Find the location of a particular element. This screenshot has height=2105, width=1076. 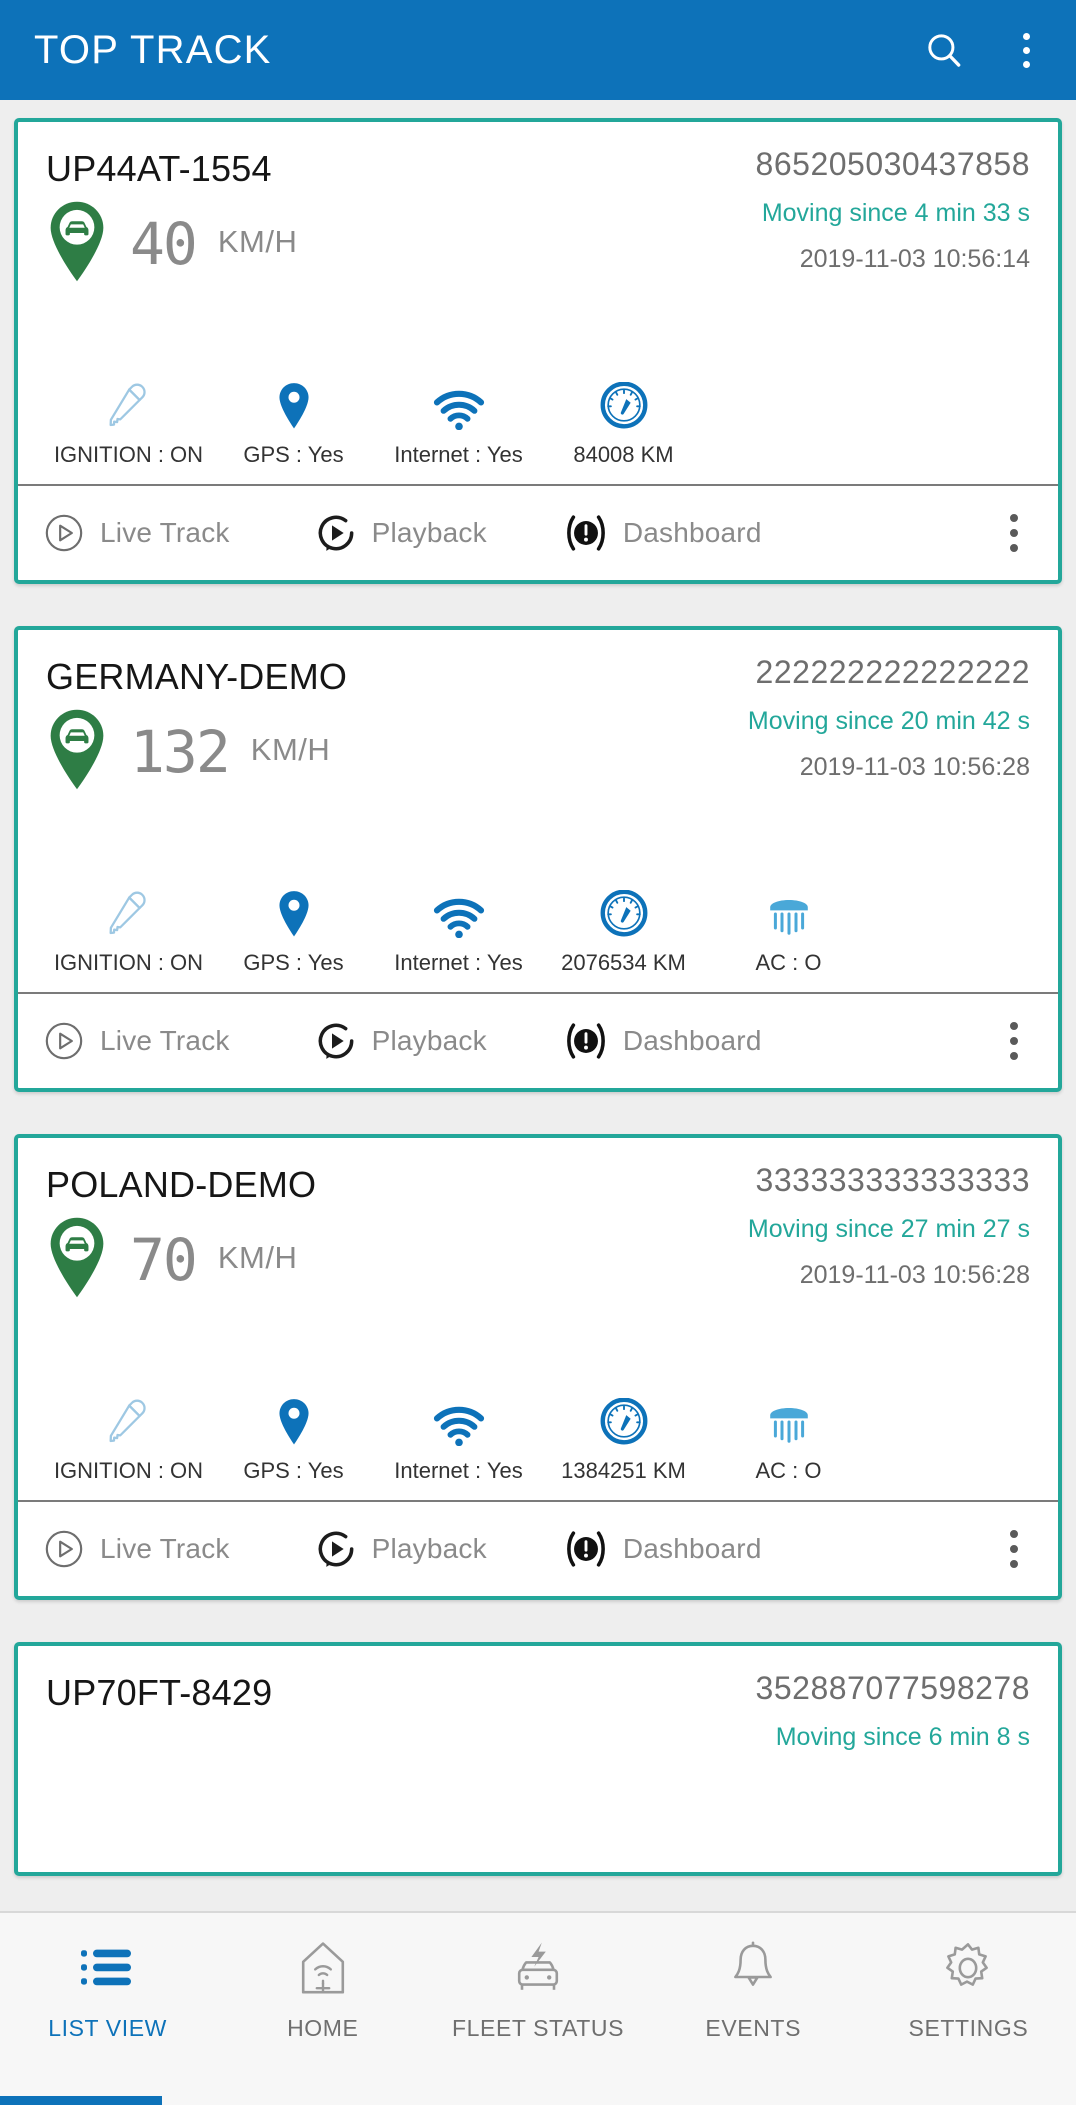

status-label: AC : O is located at coordinates (788, 1470).